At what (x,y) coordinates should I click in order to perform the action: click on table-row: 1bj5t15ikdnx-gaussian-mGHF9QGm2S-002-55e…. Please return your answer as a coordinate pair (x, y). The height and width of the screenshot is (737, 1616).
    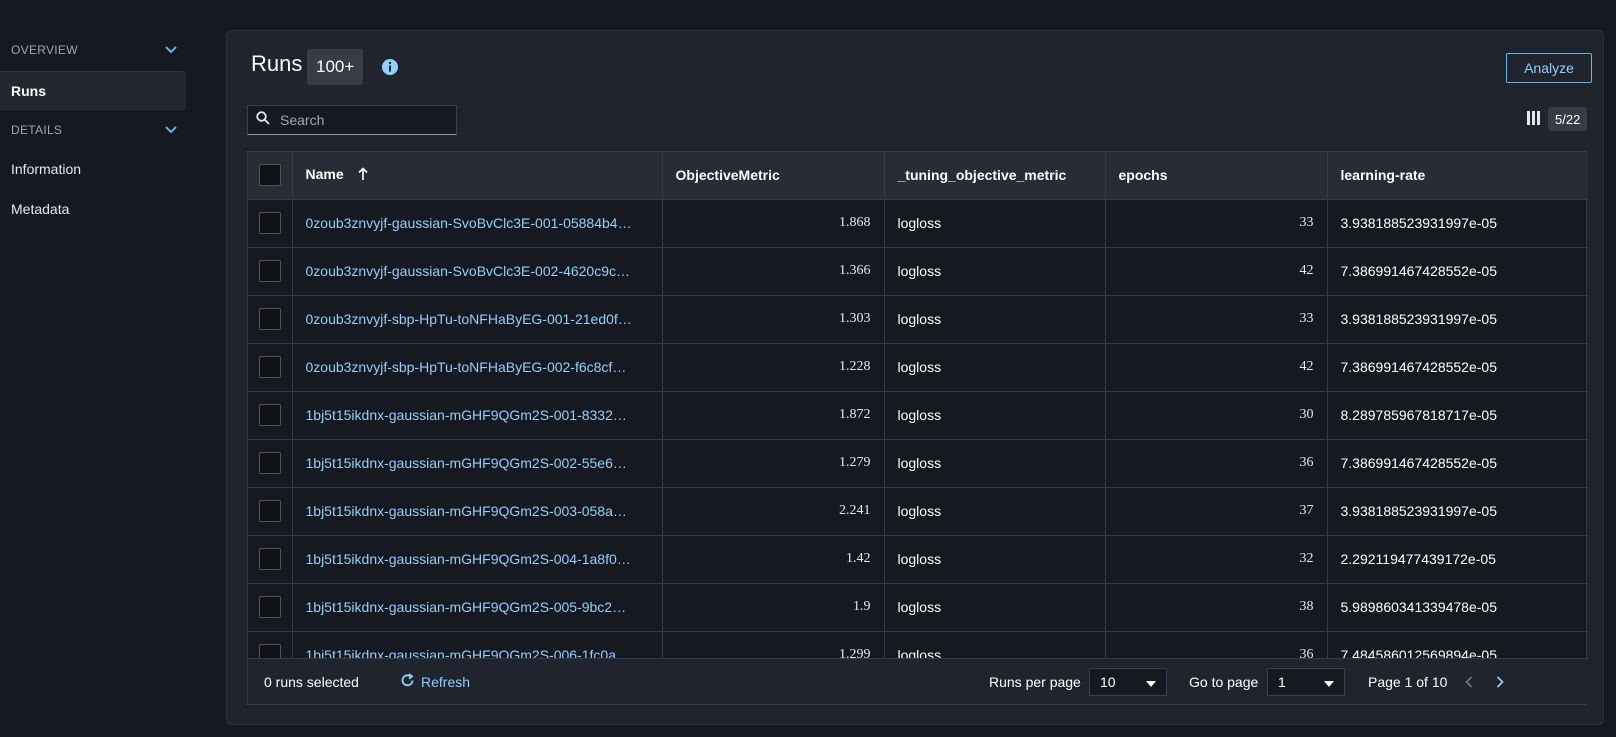
    Looking at the image, I should click on (918, 462).